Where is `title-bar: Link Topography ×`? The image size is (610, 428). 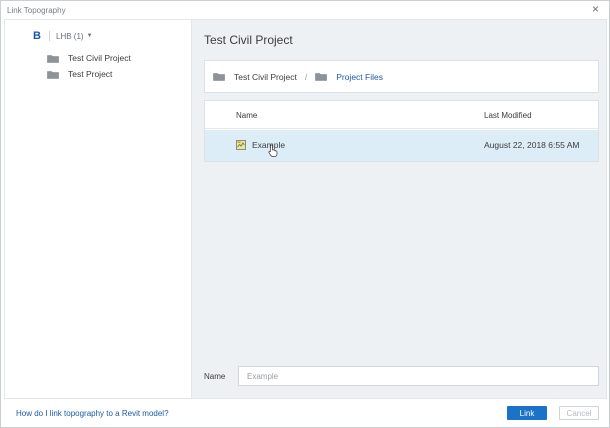 title-bar: Link Topography × is located at coordinates (305, 10).